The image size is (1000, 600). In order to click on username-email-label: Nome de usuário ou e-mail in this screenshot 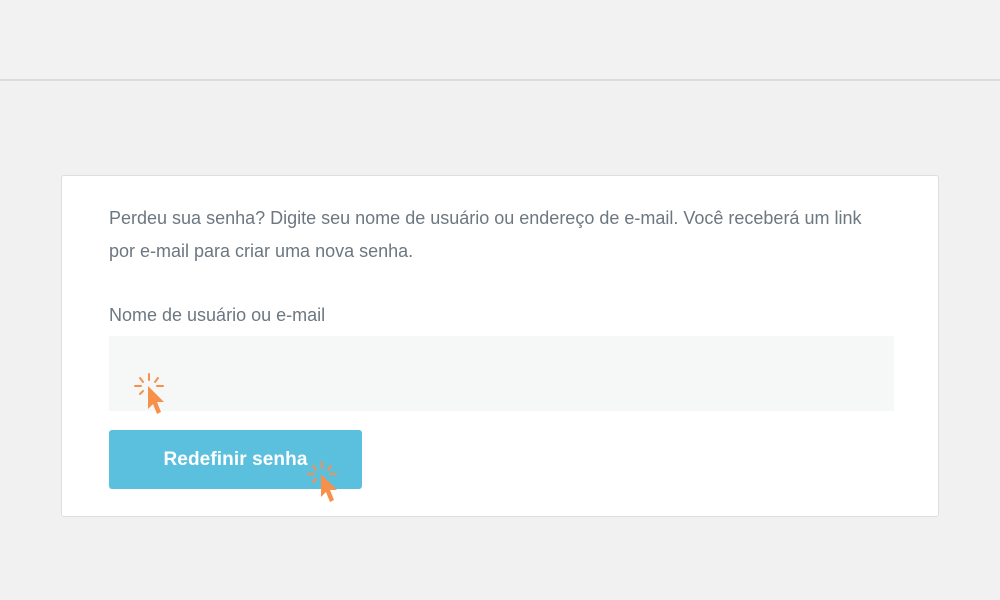, I will do `click(217, 315)`.